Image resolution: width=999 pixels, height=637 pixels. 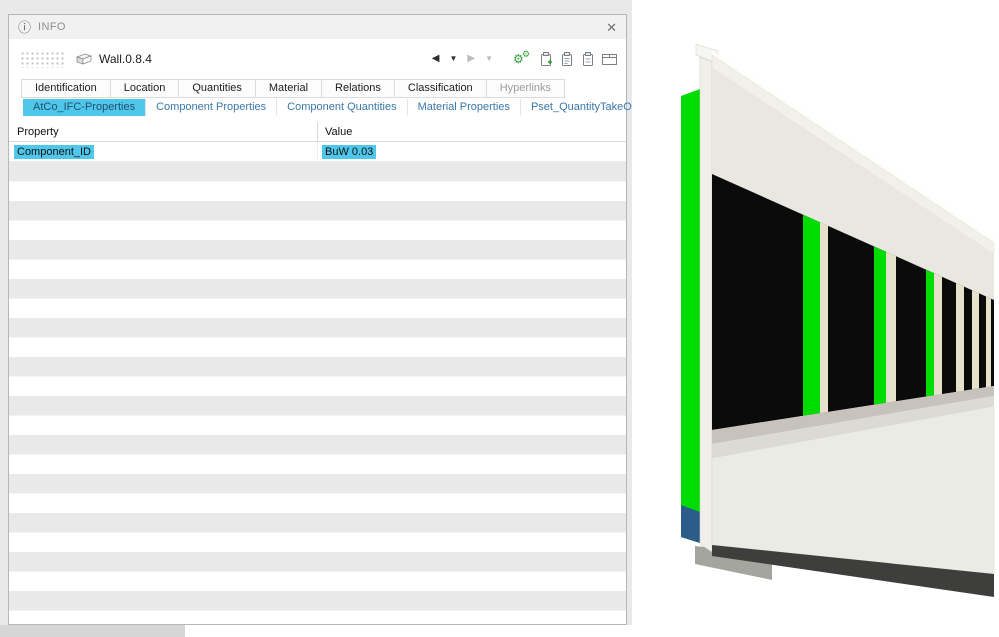 I want to click on wall-left-end-face, so click(x=706, y=304).